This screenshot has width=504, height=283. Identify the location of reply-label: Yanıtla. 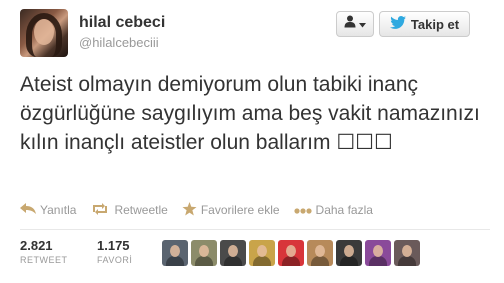
(58, 210).